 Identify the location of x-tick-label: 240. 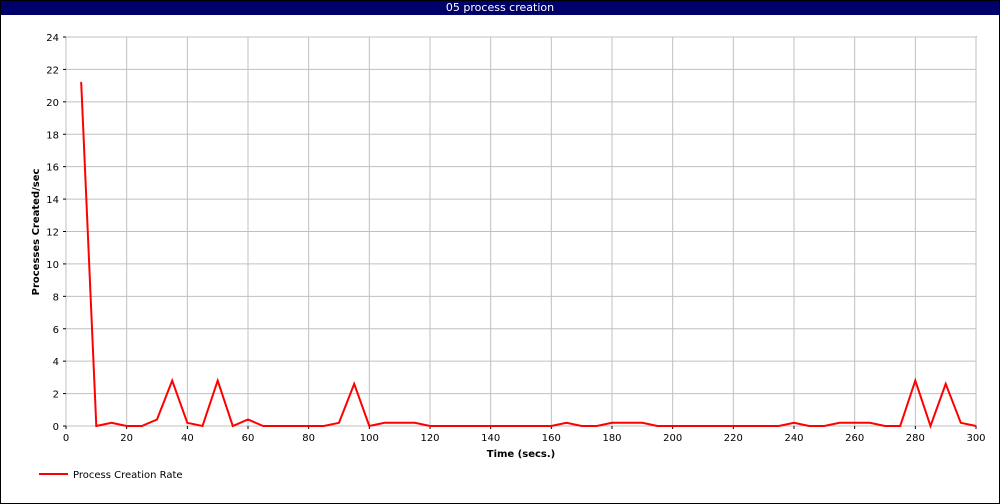
(793, 438).